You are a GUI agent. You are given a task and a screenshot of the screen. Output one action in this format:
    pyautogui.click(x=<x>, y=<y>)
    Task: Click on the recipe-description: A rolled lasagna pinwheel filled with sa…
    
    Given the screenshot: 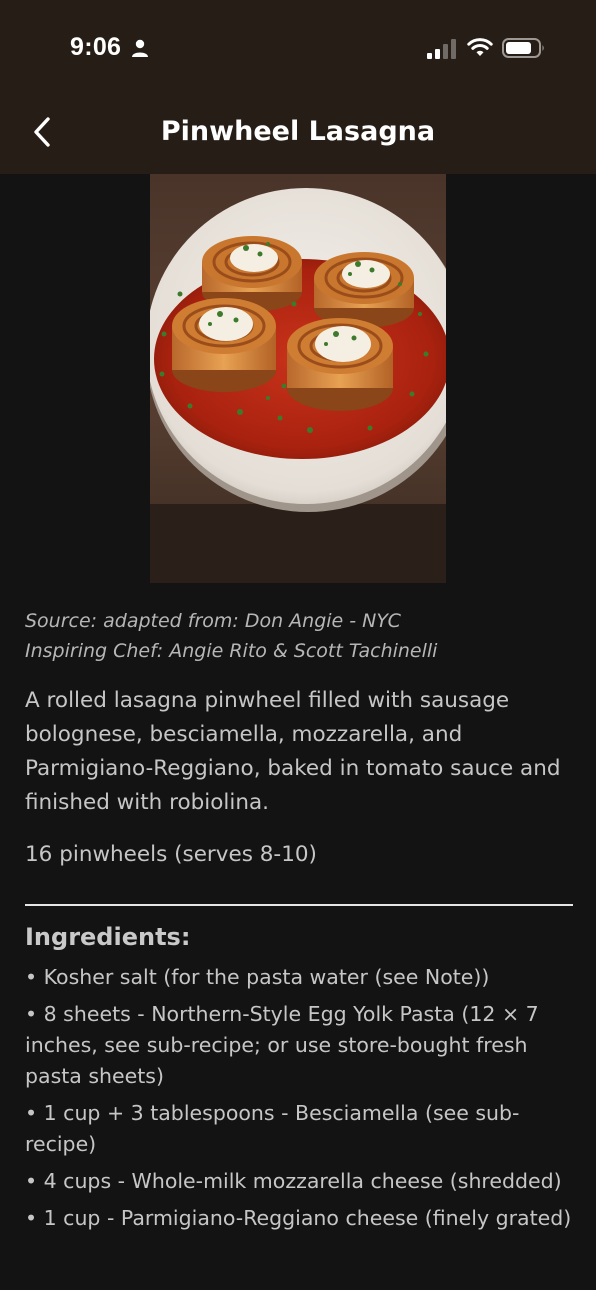 What is the action you would take?
    pyautogui.click(x=293, y=751)
    